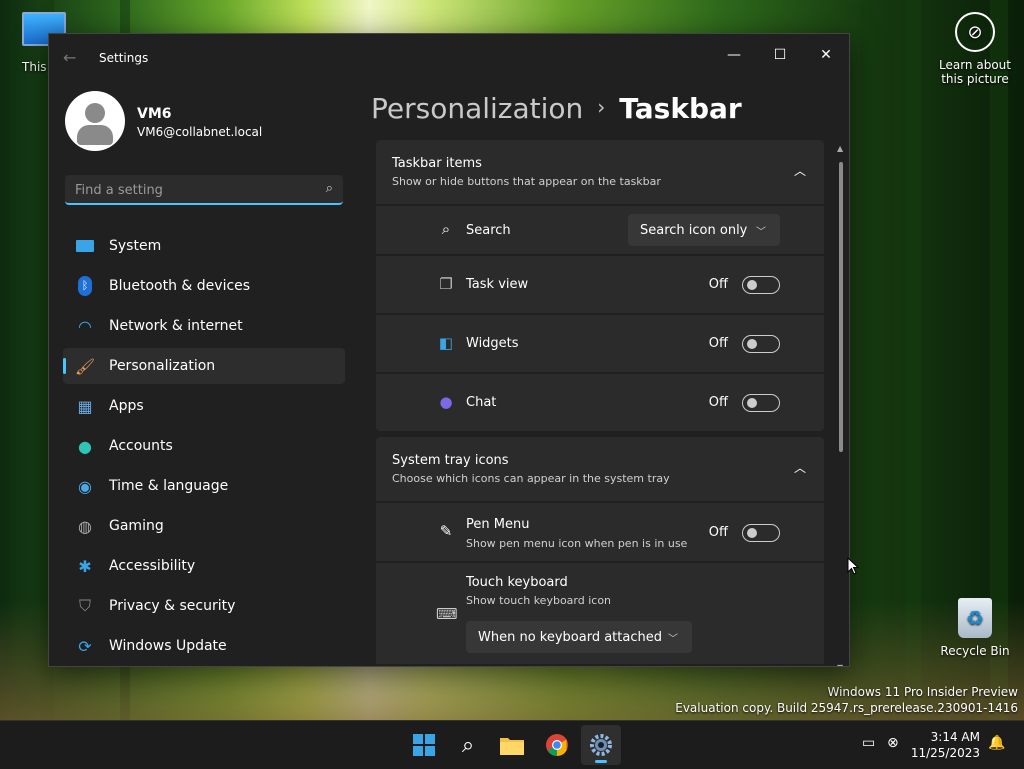 The image size is (1024, 769). I want to click on setting-row-search: ⌕ Search Search icon only ﹀, so click(600, 230).